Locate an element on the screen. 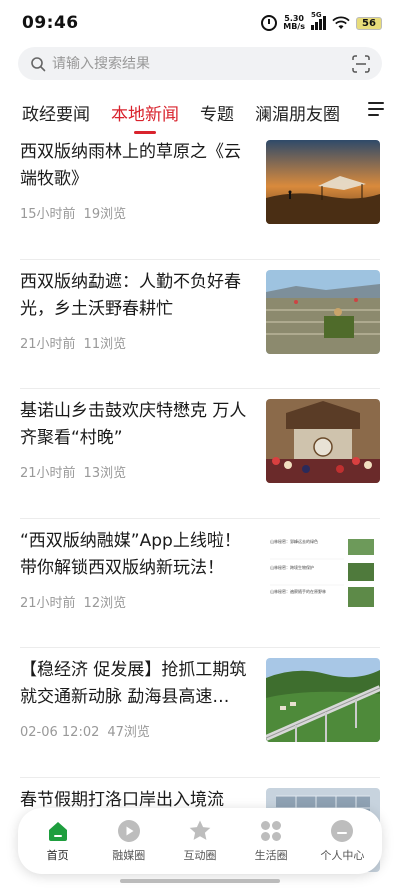  network-speed: 5.30 MB/s is located at coordinates (294, 23).